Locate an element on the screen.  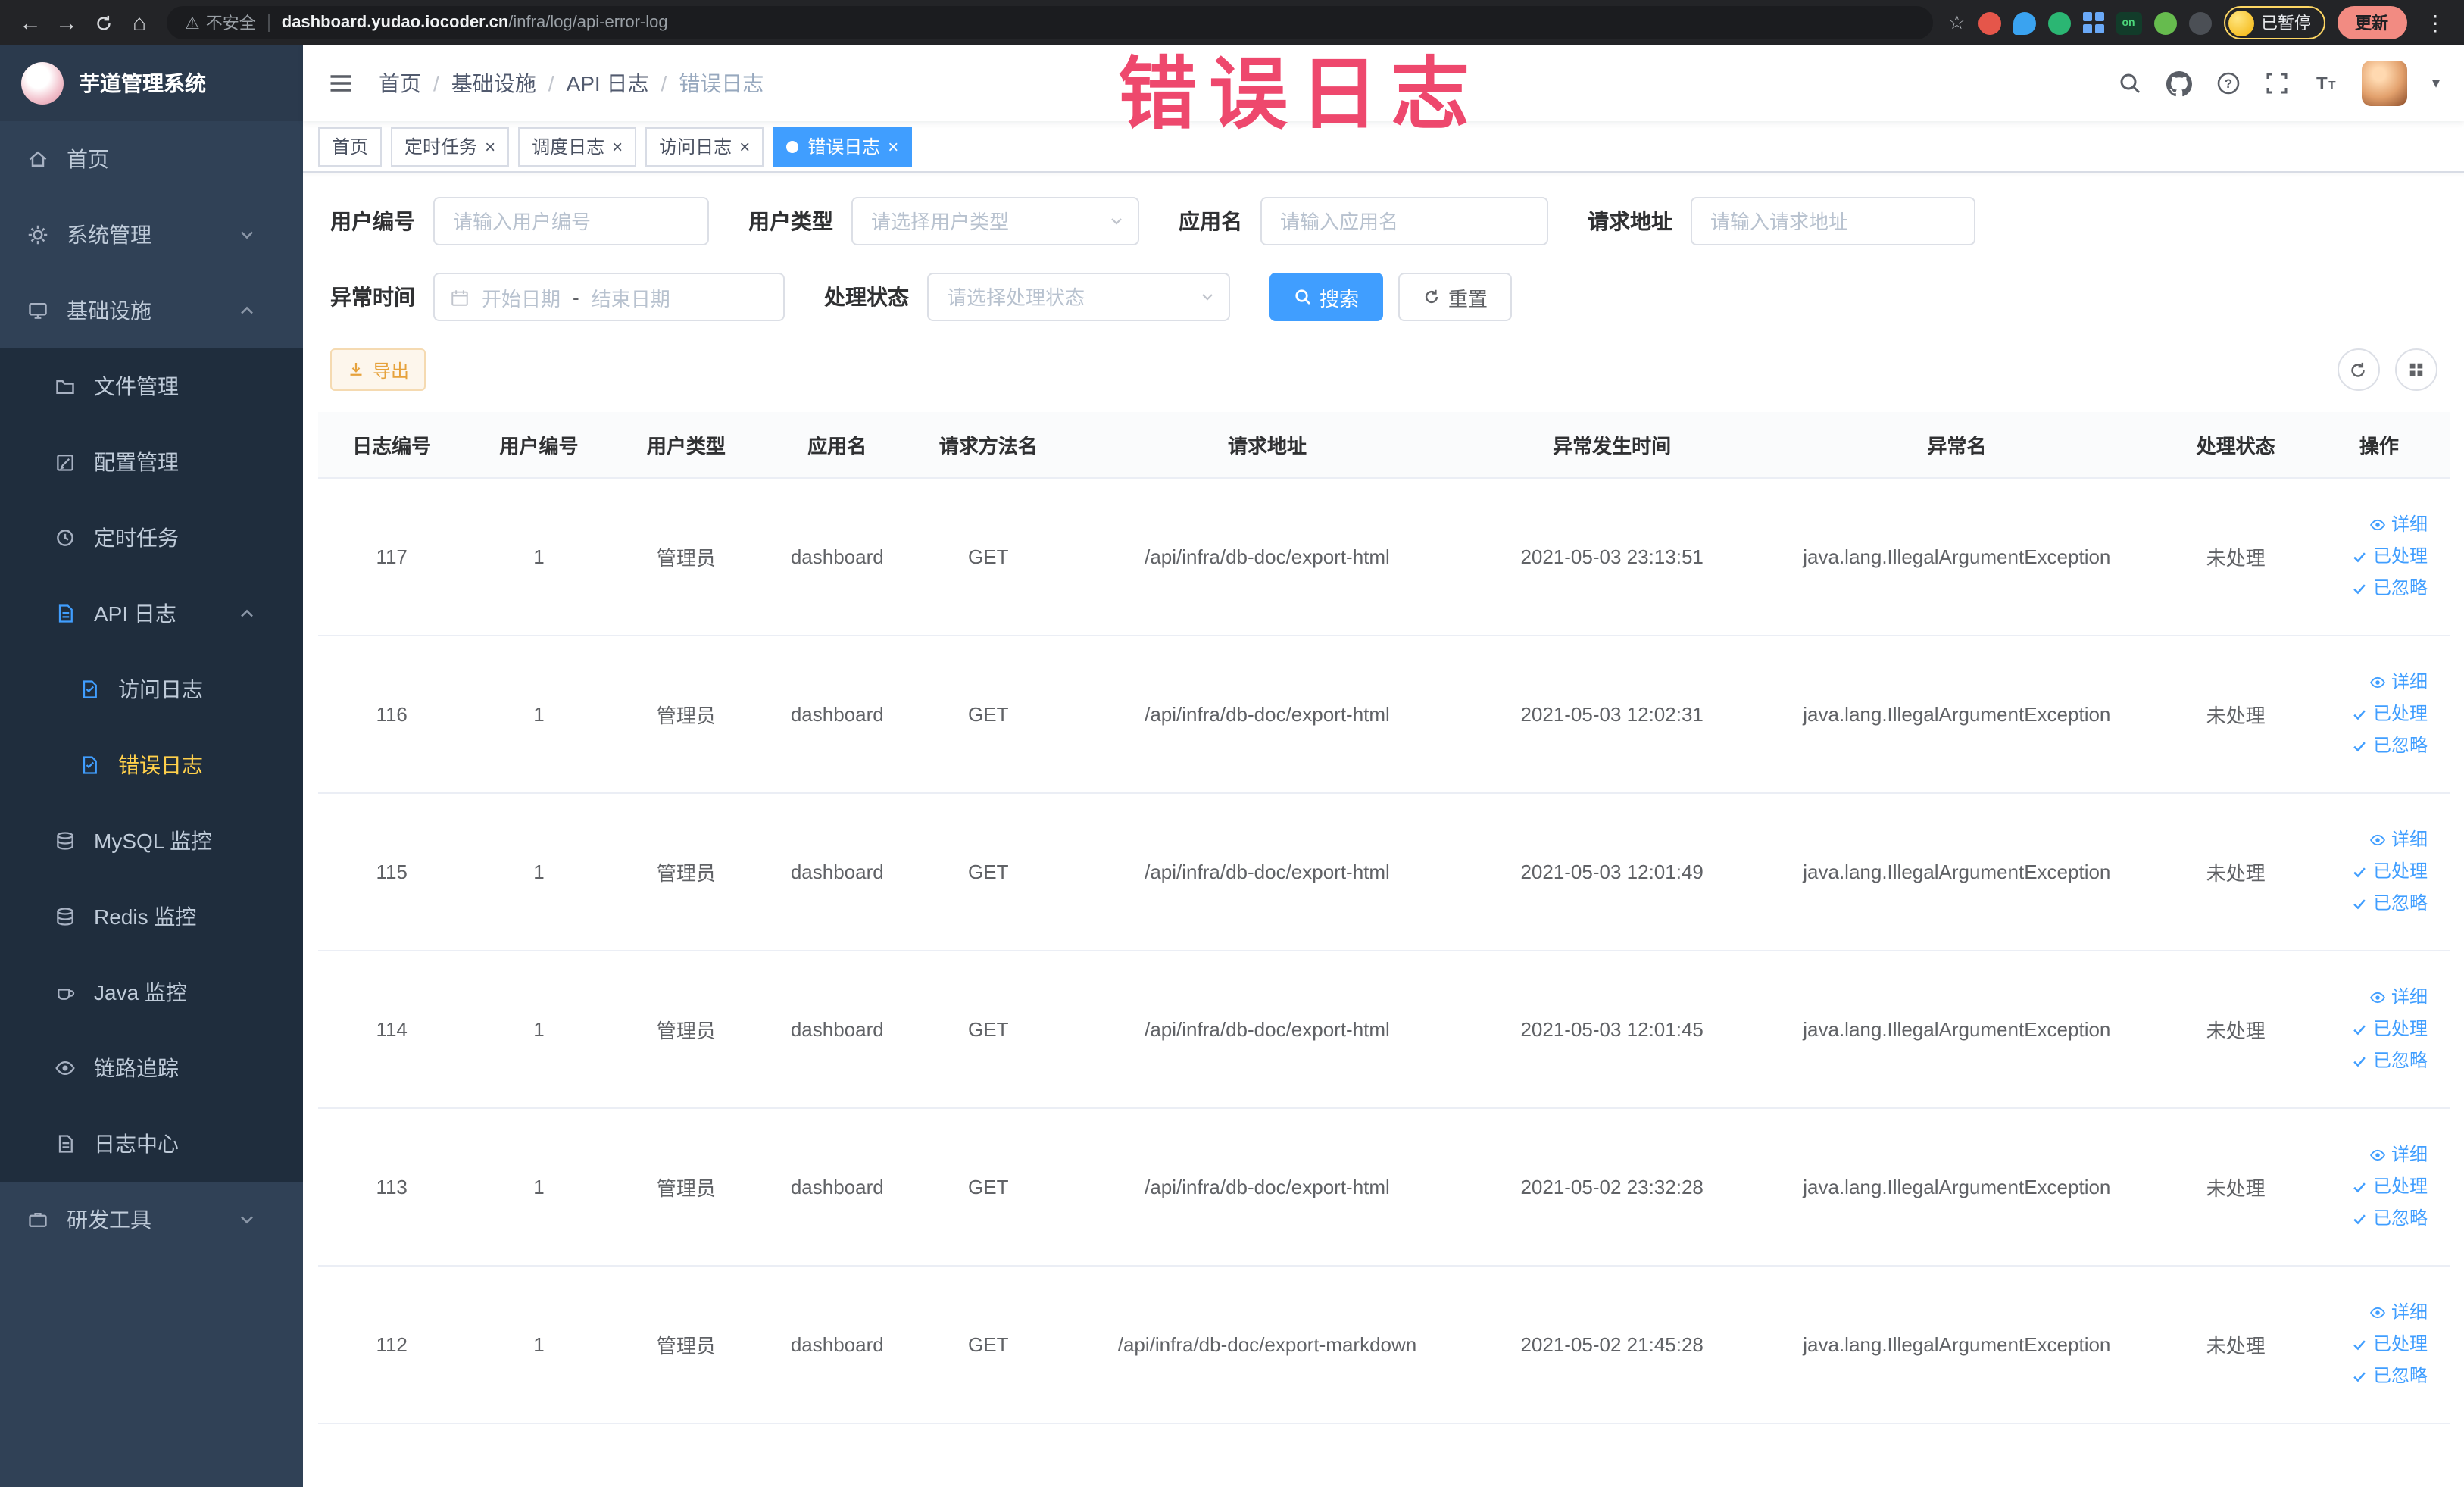
extension-red-icon is located at coordinates (1989, 22).